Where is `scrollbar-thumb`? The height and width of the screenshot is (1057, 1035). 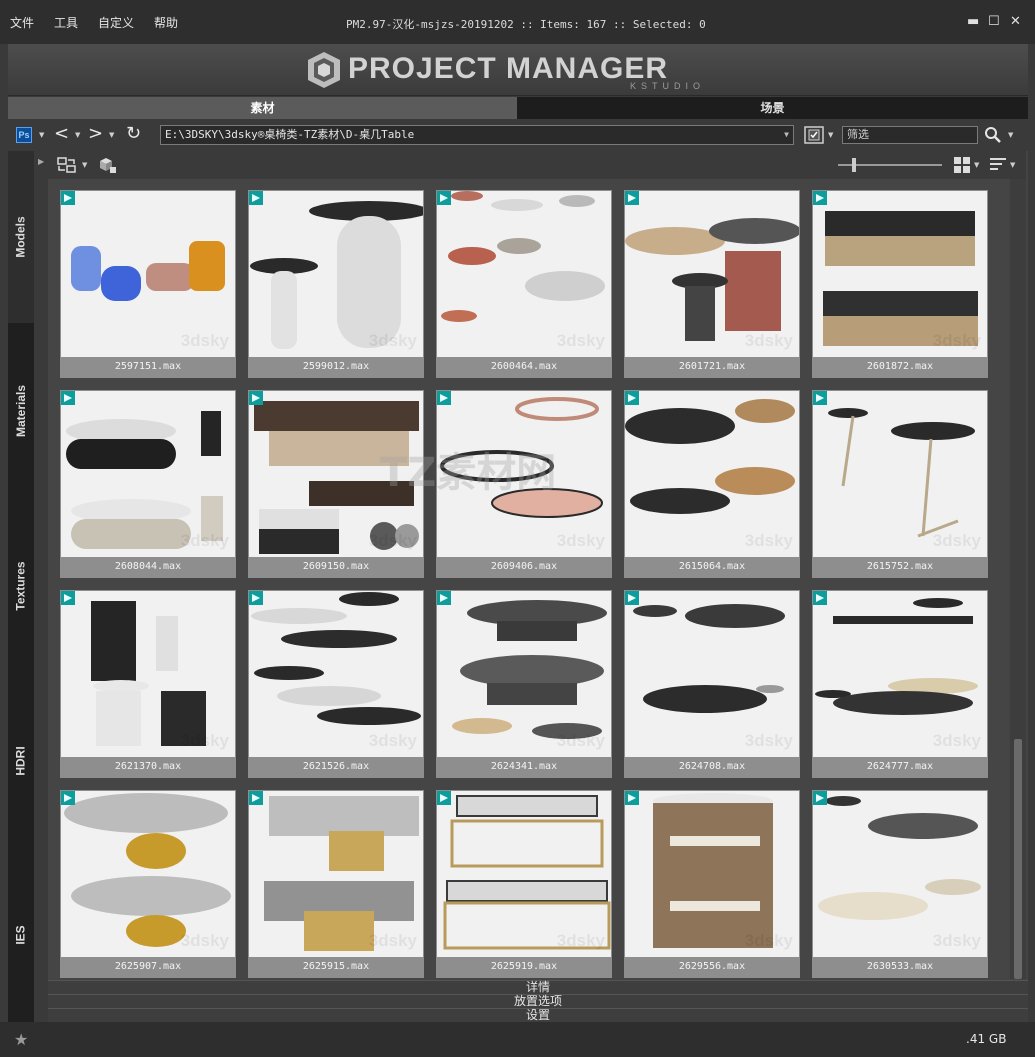
scrollbar-thumb is located at coordinates (1018, 859).